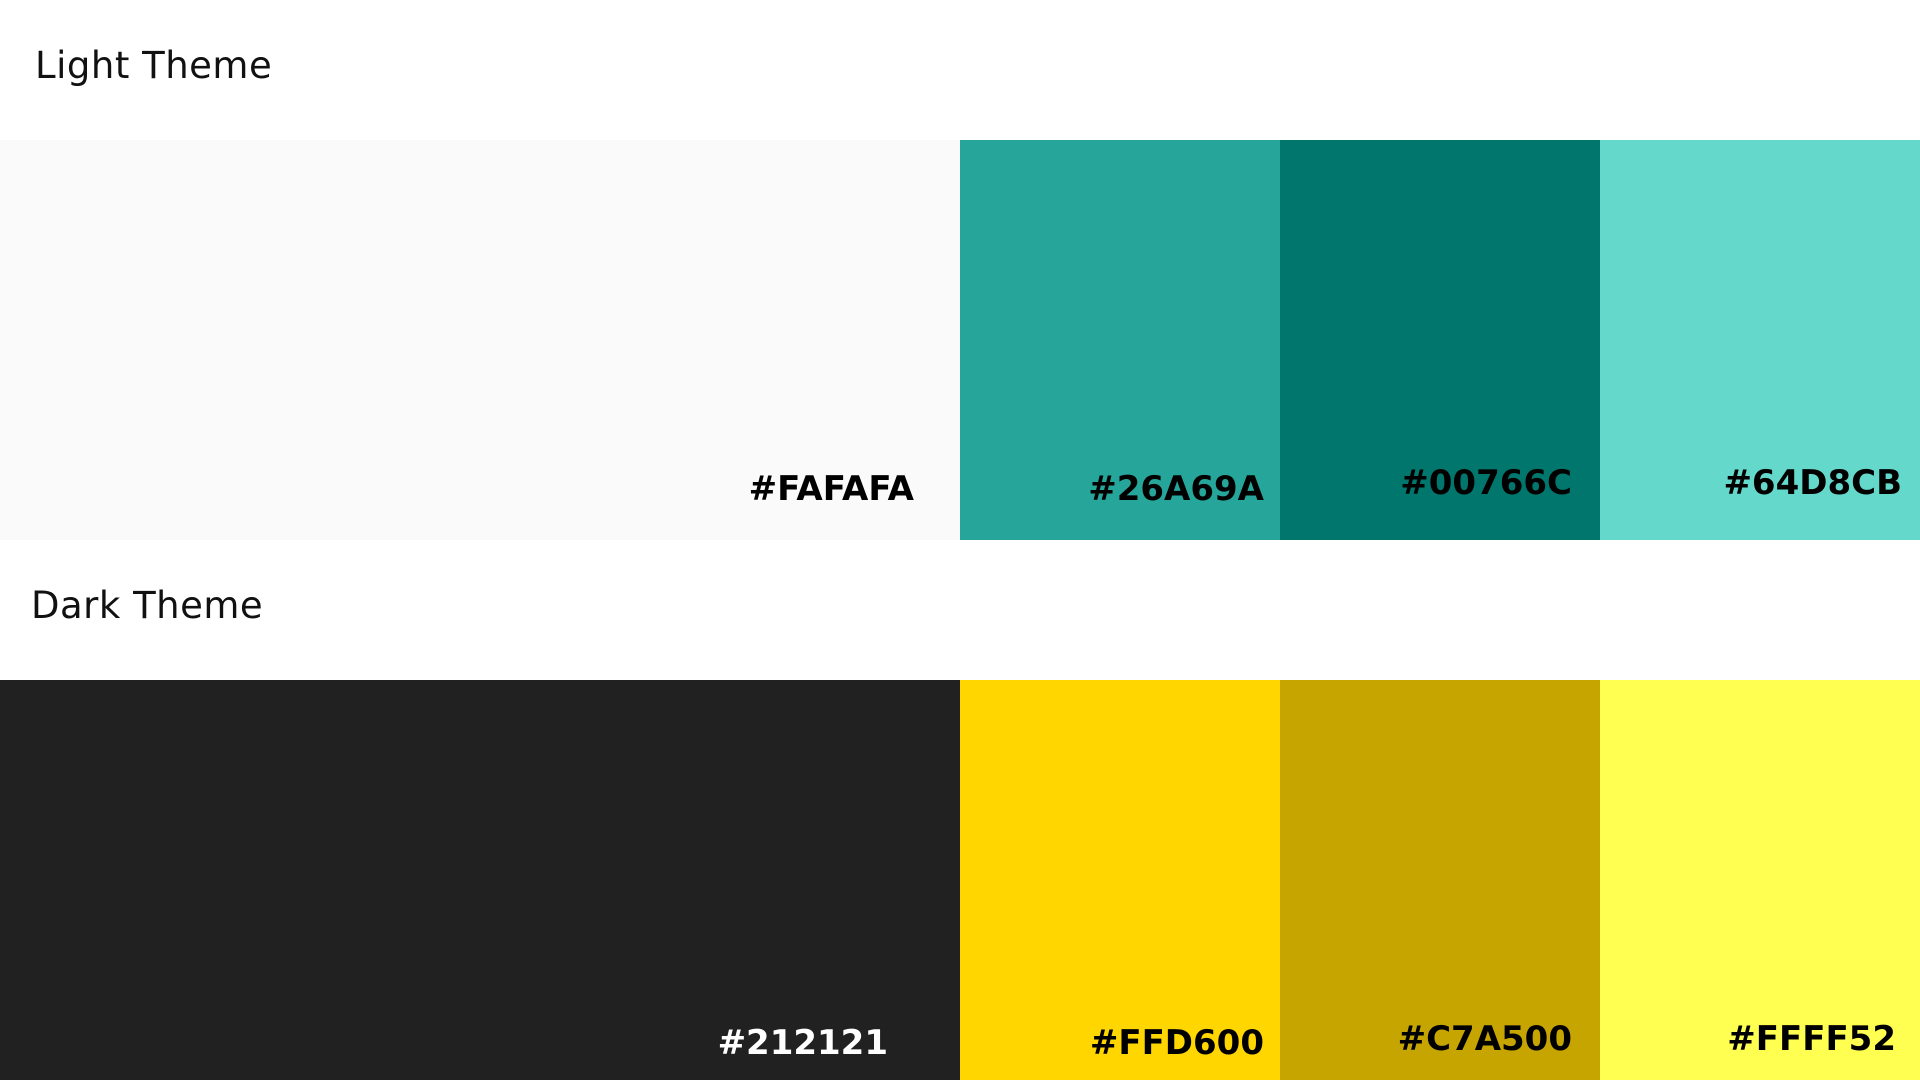  What do you see at coordinates (802, 1043) in the screenshot?
I see `dark-background-hex-label: #212121` at bounding box center [802, 1043].